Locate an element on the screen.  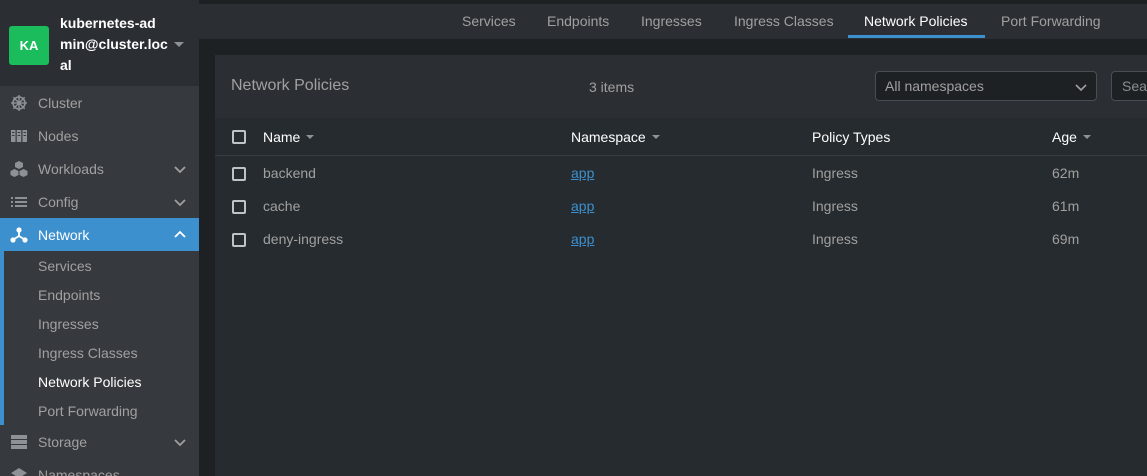
sidebar-item-label: Cluster is located at coordinates (60, 102).